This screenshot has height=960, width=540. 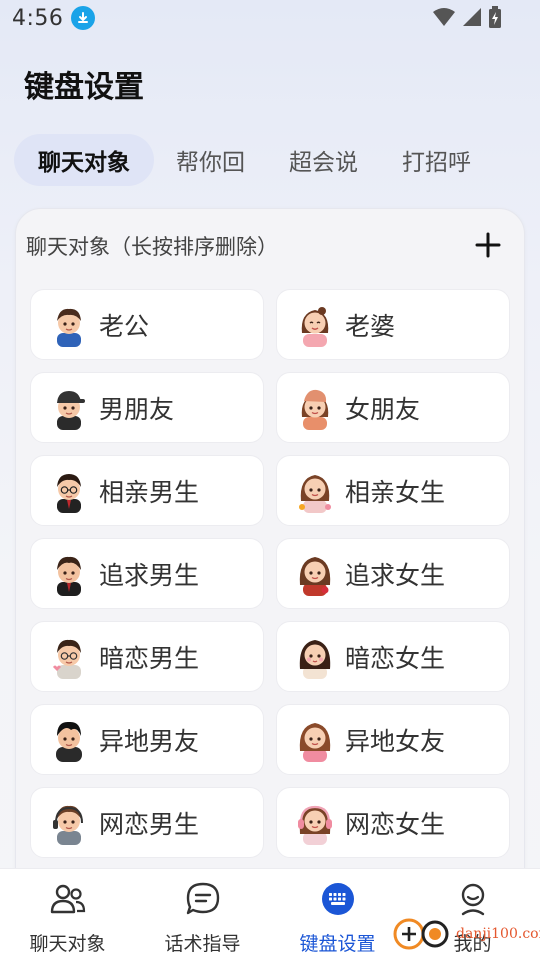 I want to click on status-bar: 4:56, so click(x=270, y=18).